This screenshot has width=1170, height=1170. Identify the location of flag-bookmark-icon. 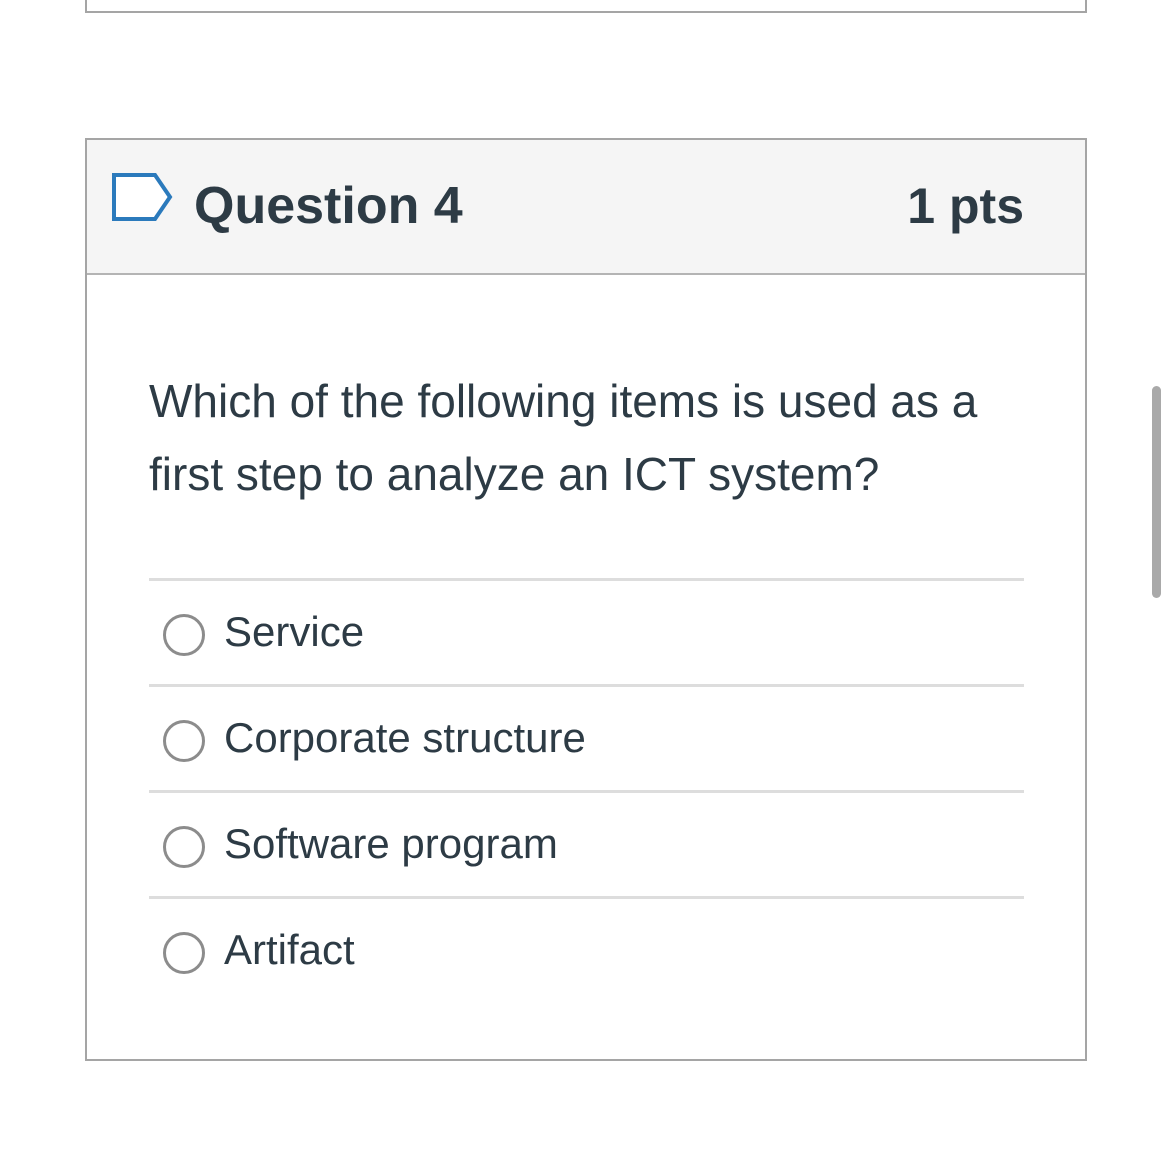
(143, 197).